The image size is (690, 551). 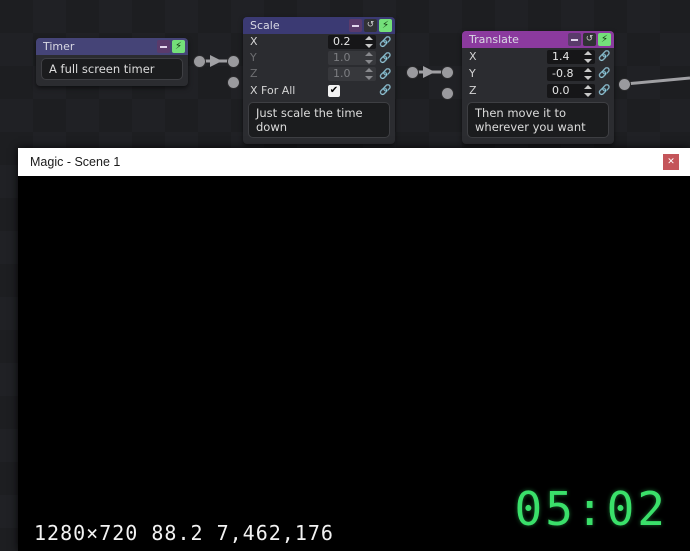 I want to click on node-timer-body: A full screen timer, so click(x=112, y=69).